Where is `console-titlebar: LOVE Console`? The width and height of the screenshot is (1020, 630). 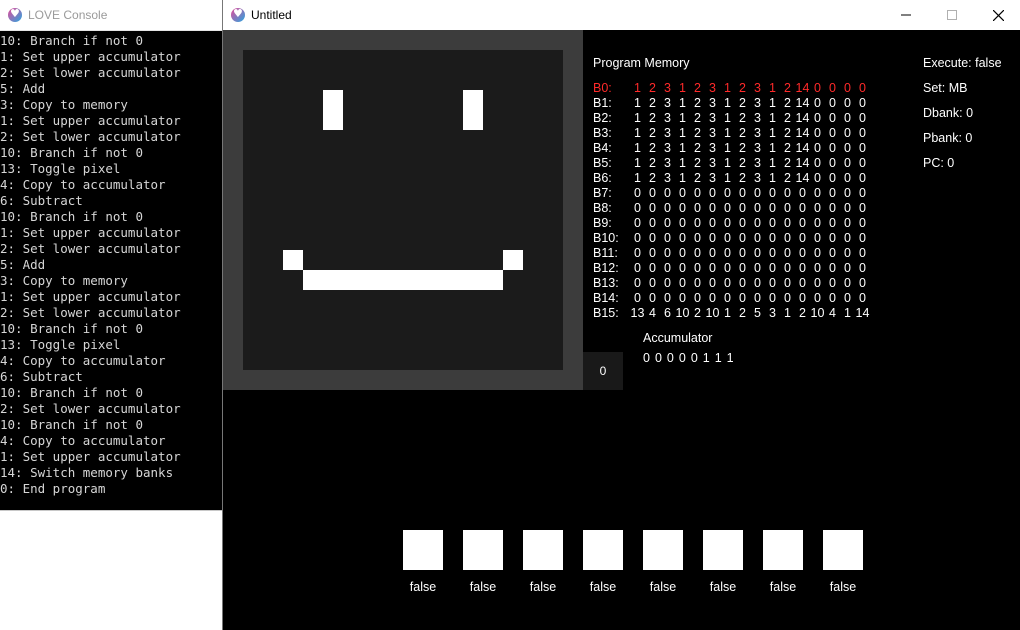 console-titlebar: LOVE Console is located at coordinates (111, 15).